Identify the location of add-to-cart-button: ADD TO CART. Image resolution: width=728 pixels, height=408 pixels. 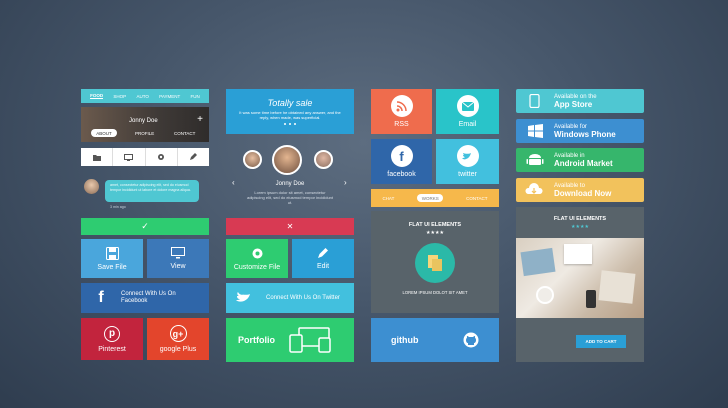
(601, 341).